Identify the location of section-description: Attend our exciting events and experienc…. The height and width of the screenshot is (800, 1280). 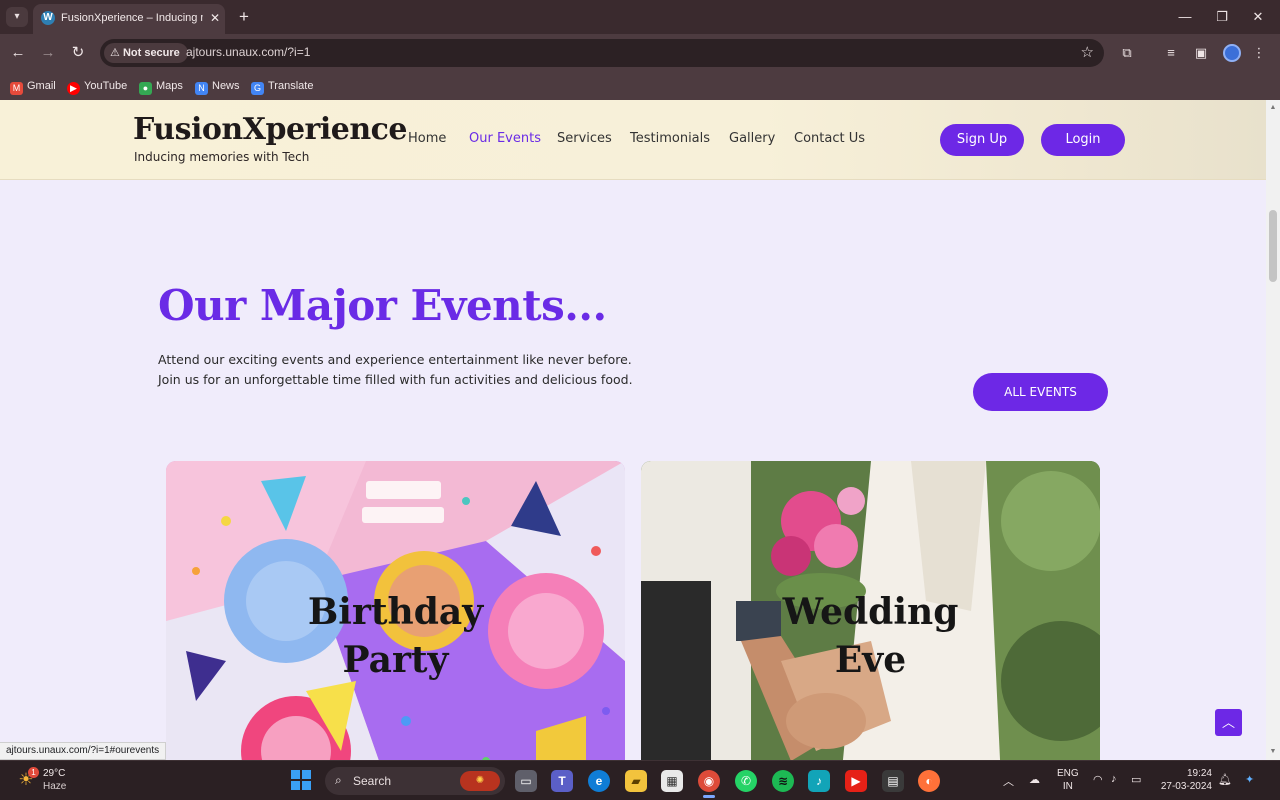
(395, 369).